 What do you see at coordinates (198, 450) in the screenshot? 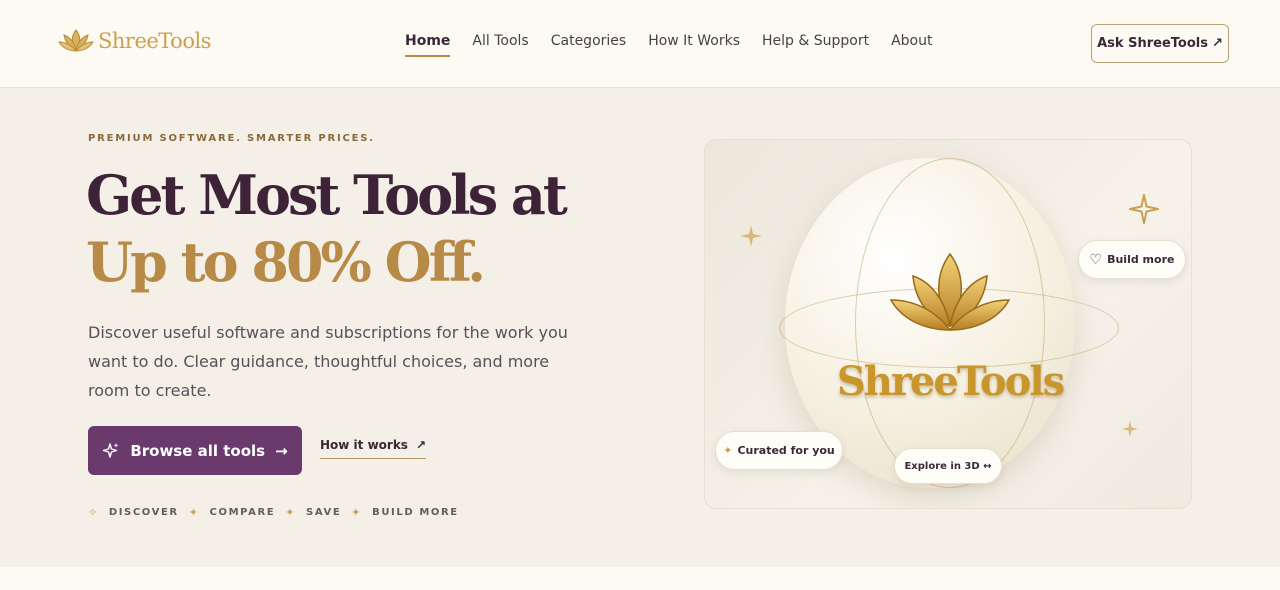
I see `browse-button-label: Browse all tools` at bounding box center [198, 450].